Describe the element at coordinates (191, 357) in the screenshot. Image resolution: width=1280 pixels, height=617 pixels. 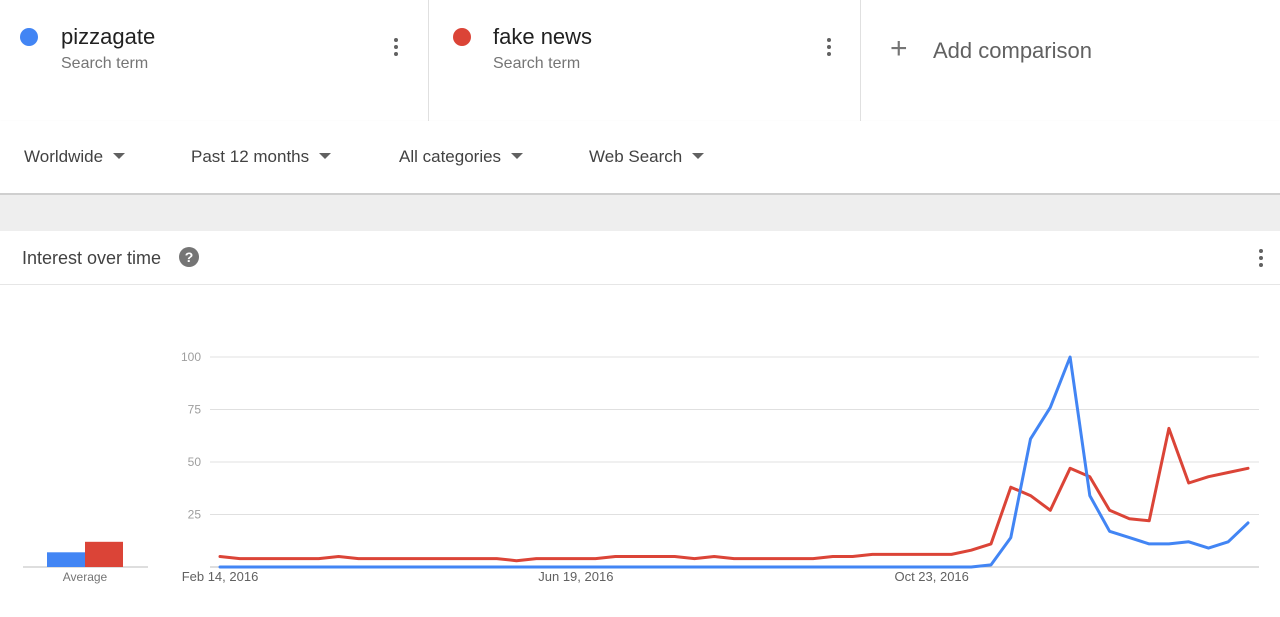
I see `y-tick-label: 100` at that location.